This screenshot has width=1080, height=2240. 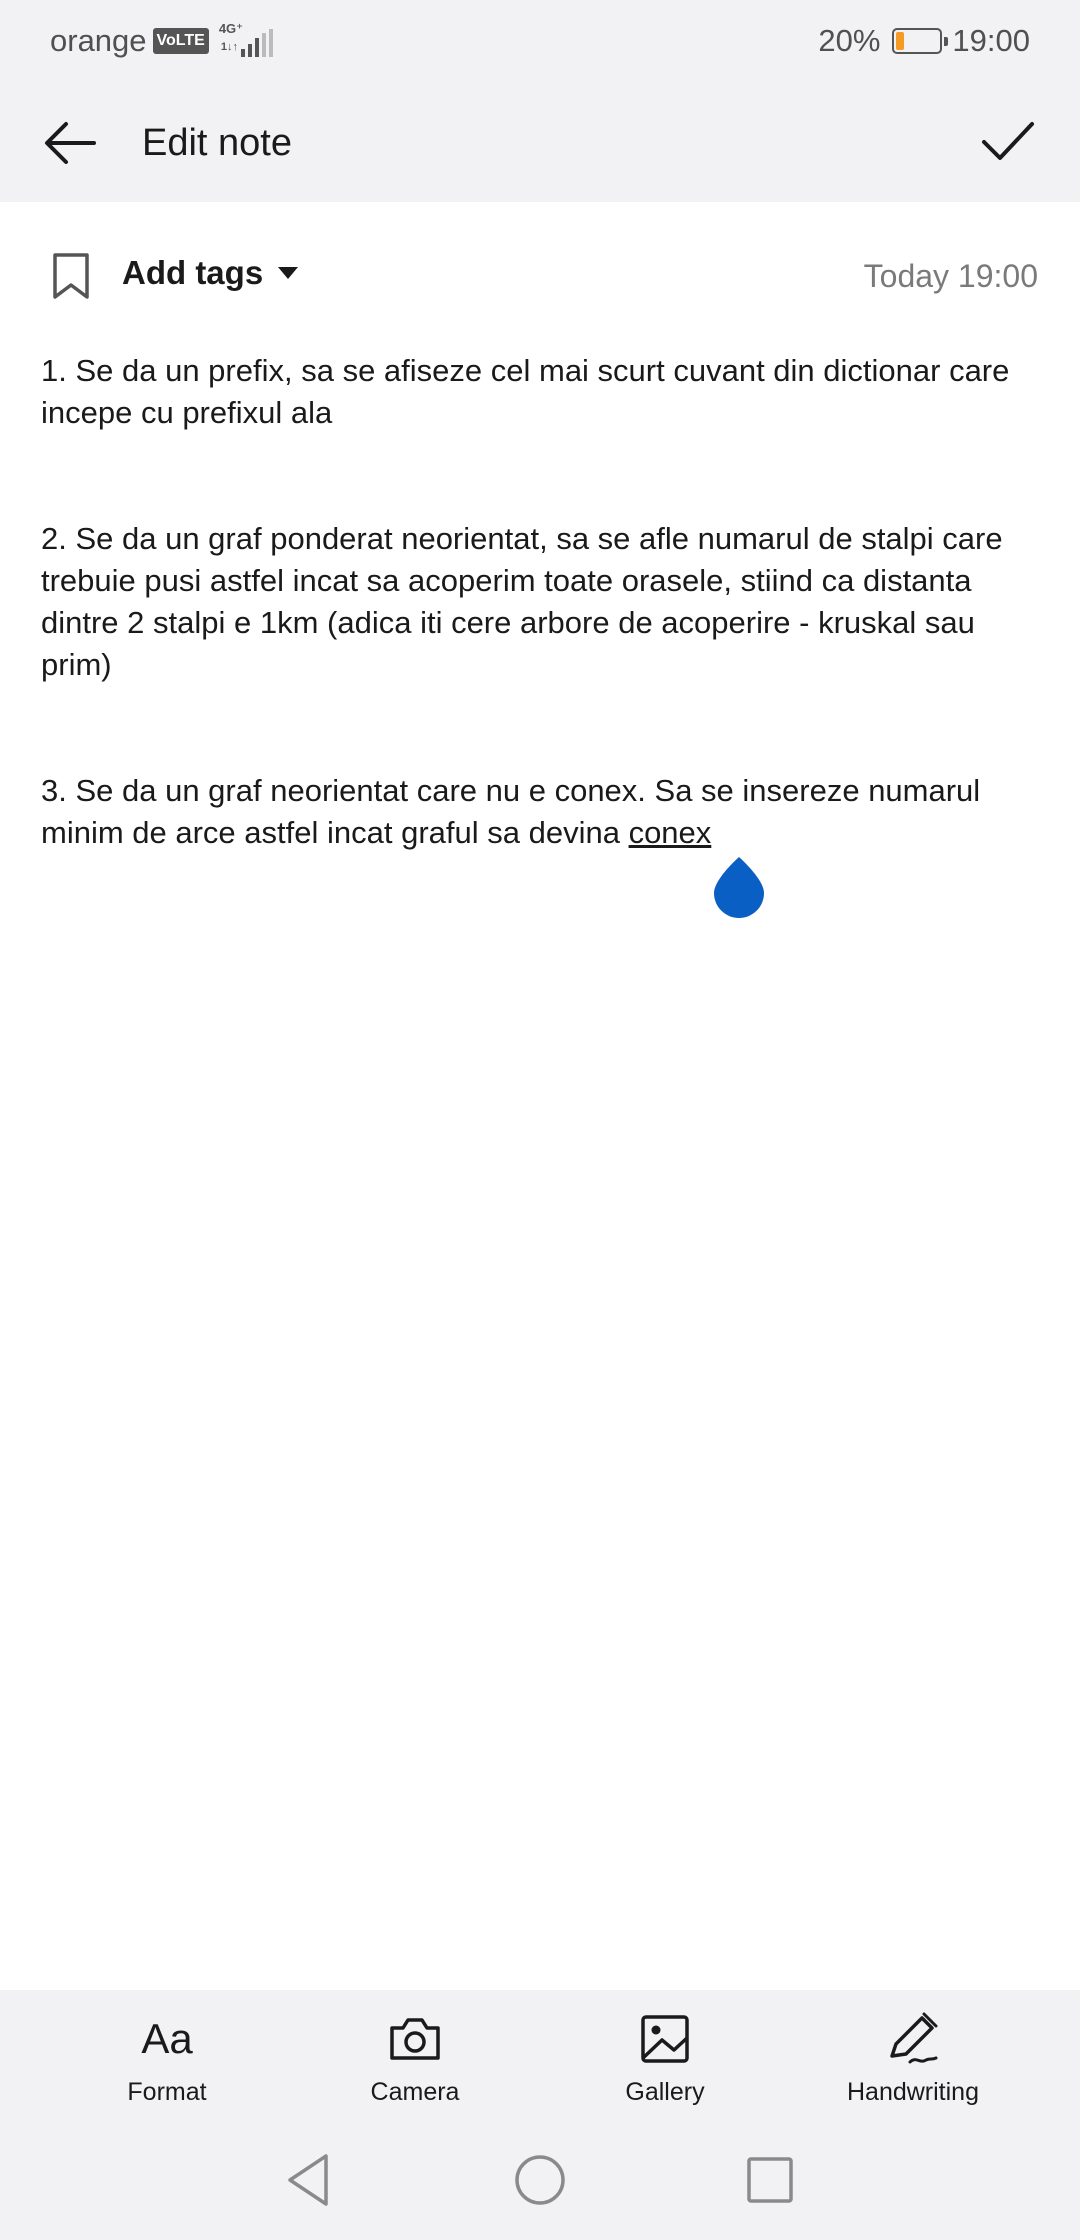 What do you see at coordinates (71, 276) in the screenshot?
I see `bookmark-icon` at bounding box center [71, 276].